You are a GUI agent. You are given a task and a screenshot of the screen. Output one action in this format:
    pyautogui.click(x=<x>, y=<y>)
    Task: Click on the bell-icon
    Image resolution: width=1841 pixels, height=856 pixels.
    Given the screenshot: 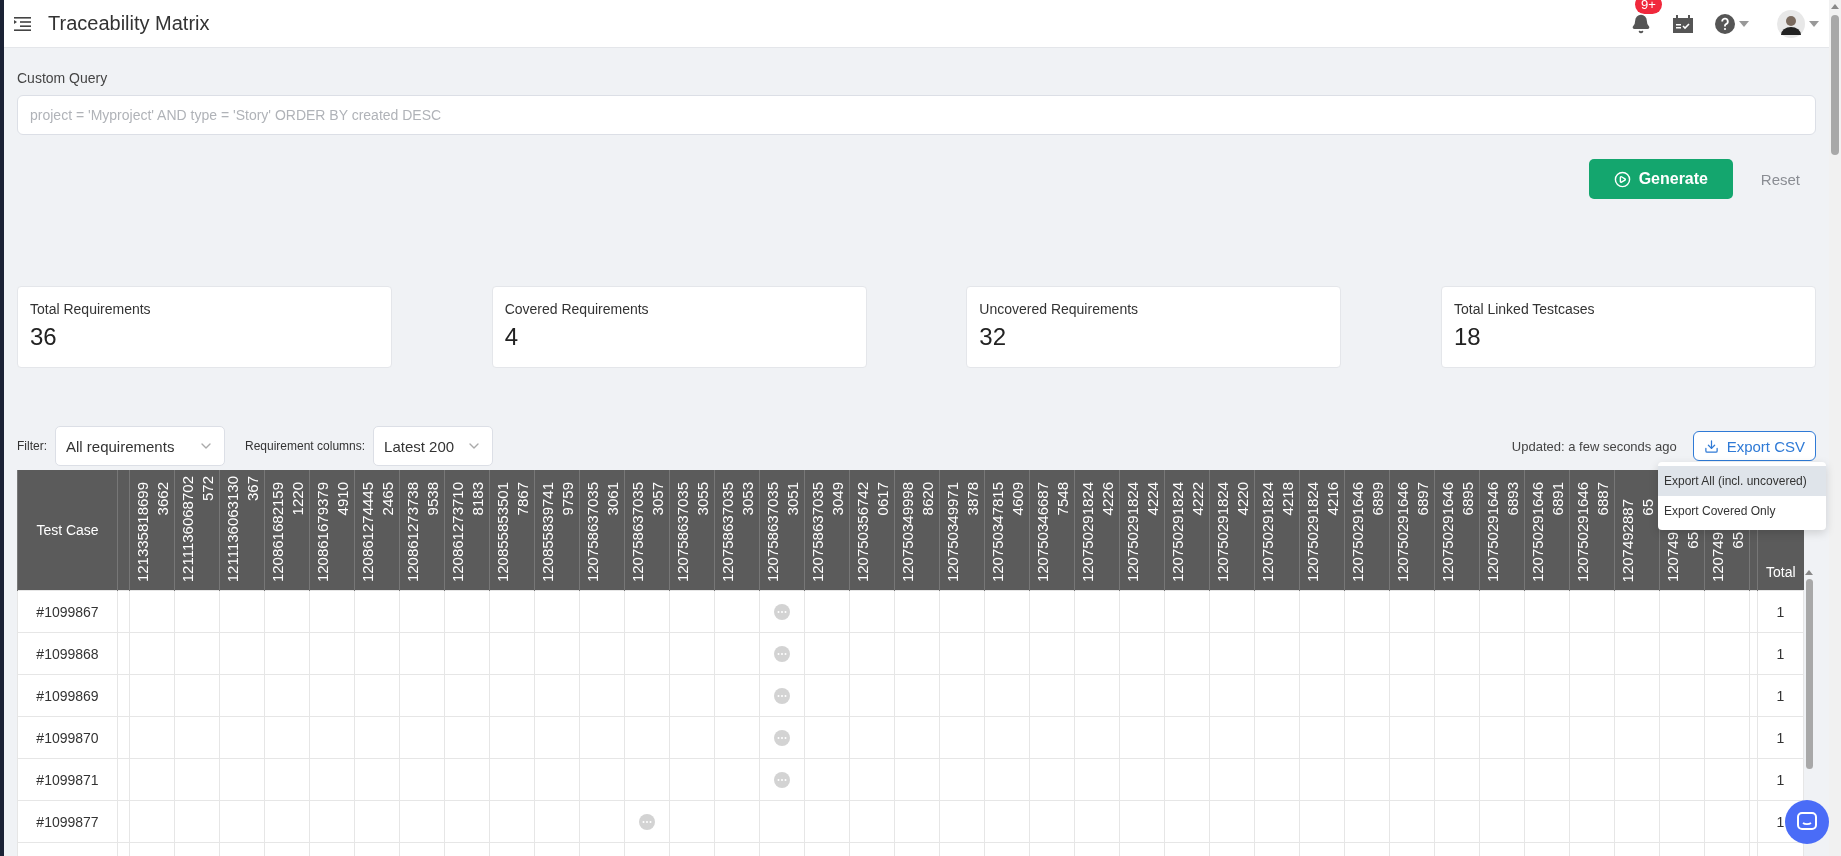 What is the action you would take?
    pyautogui.click(x=1641, y=23)
    